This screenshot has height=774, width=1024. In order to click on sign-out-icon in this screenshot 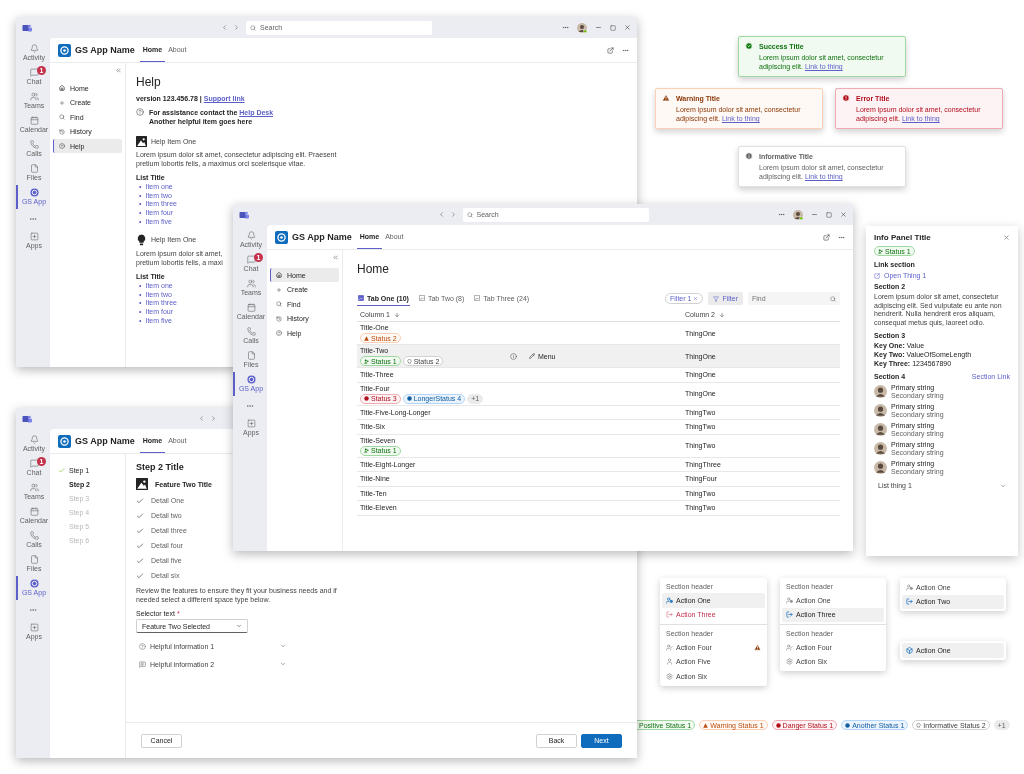, I will do `click(789, 615)`.